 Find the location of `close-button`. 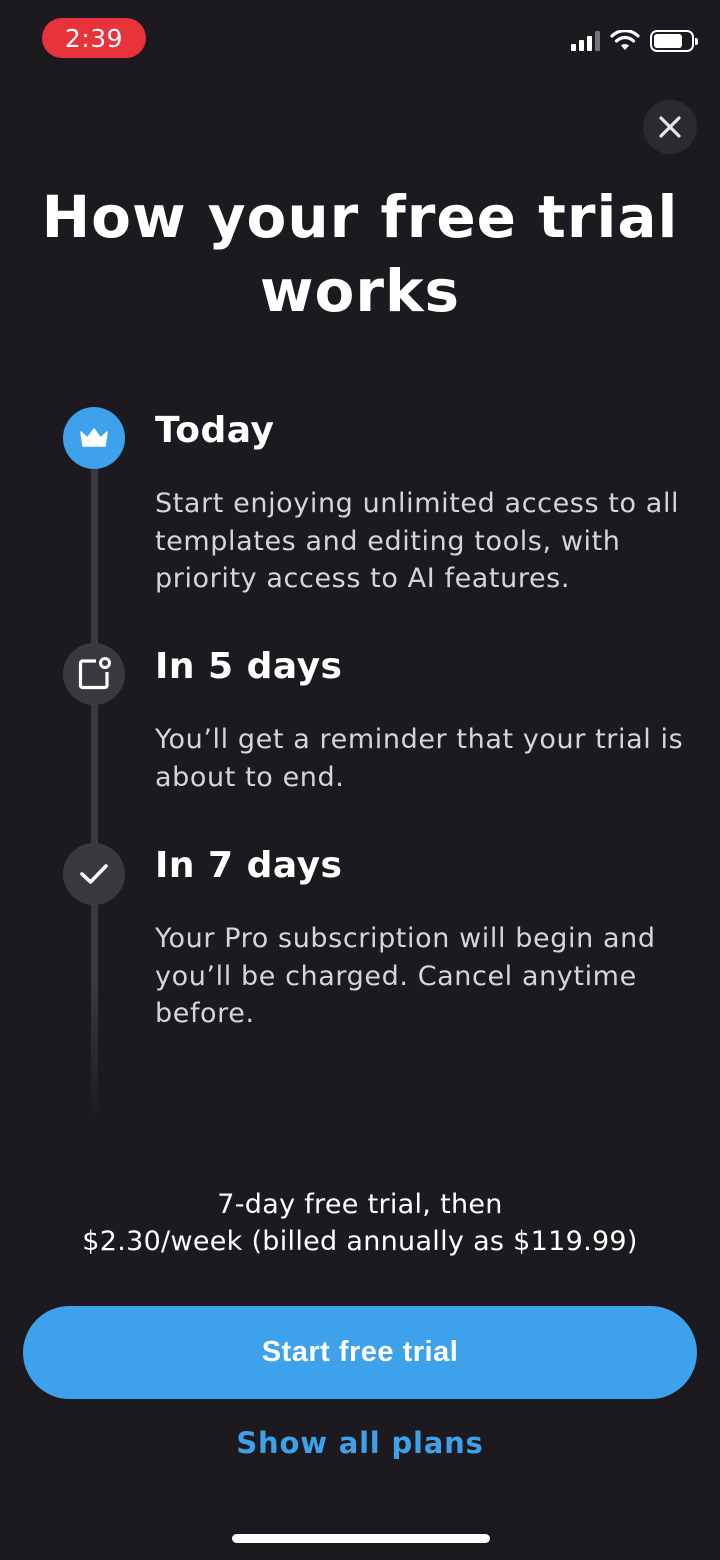

close-button is located at coordinates (670, 127).